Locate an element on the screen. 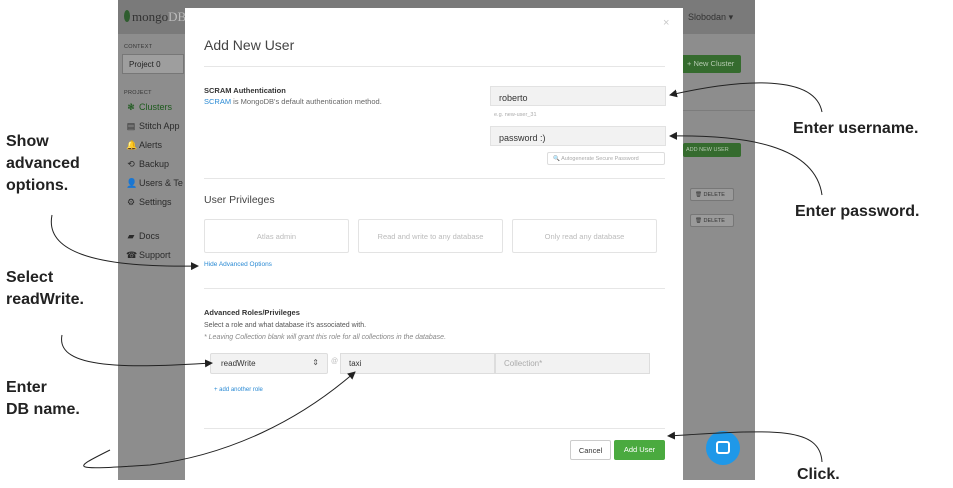 This screenshot has height=488, width=953. callout-enter-password: Enter password. is located at coordinates (857, 211).